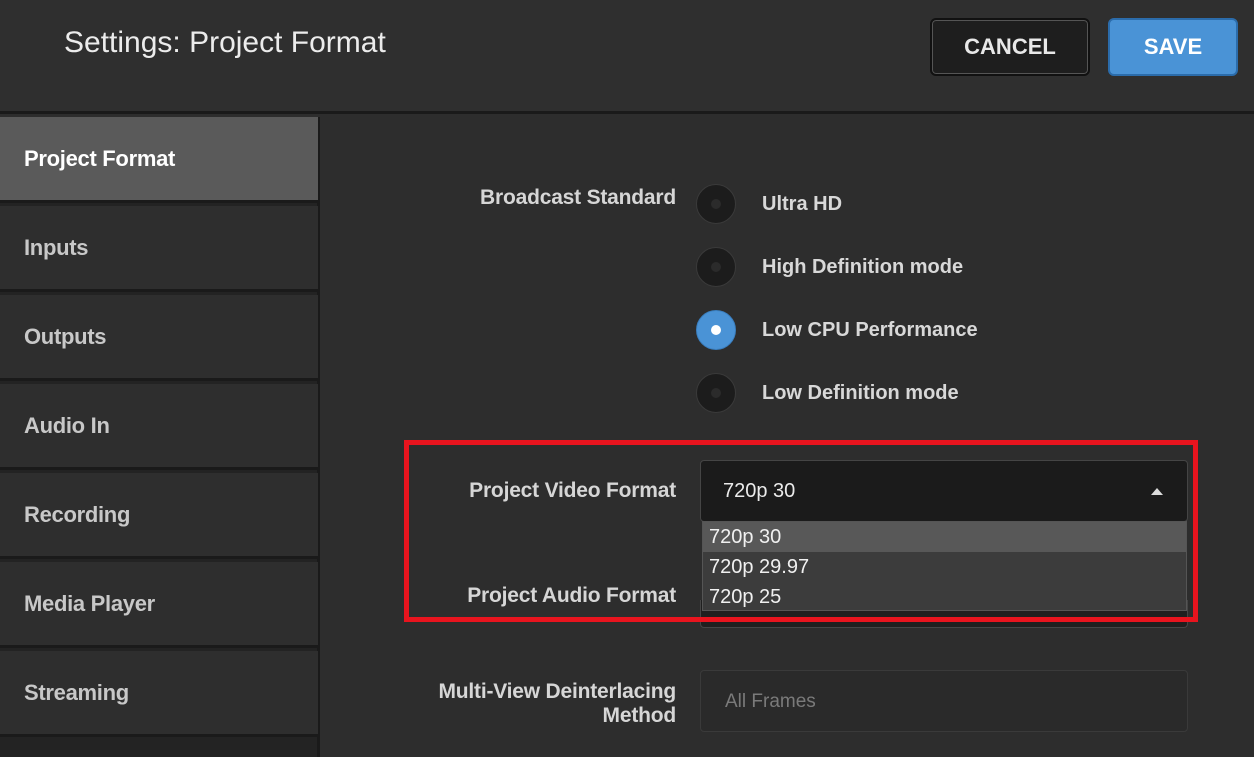 The width and height of the screenshot is (1254, 757). Describe the element at coordinates (1010, 47) in the screenshot. I see `cancel-button: CANCEL` at that location.